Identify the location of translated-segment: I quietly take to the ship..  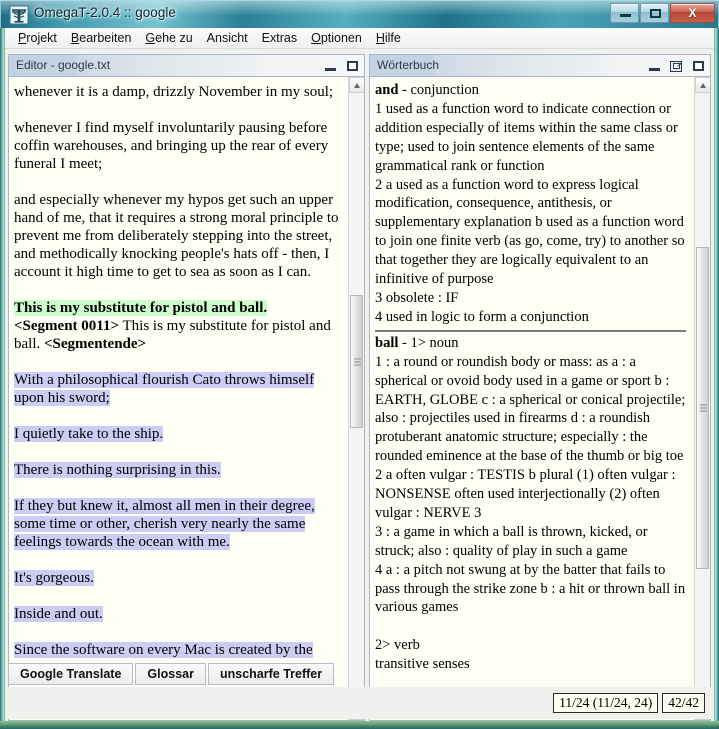
(177, 434).